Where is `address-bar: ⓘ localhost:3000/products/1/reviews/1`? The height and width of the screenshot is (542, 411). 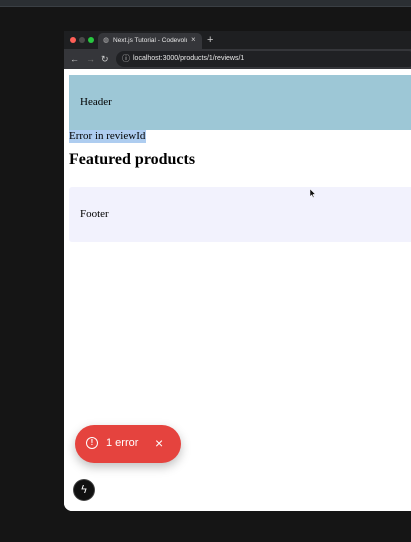 address-bar: ⓘ localhost:3000/products/1/reviews/1 is located at coordinates (263, 59).